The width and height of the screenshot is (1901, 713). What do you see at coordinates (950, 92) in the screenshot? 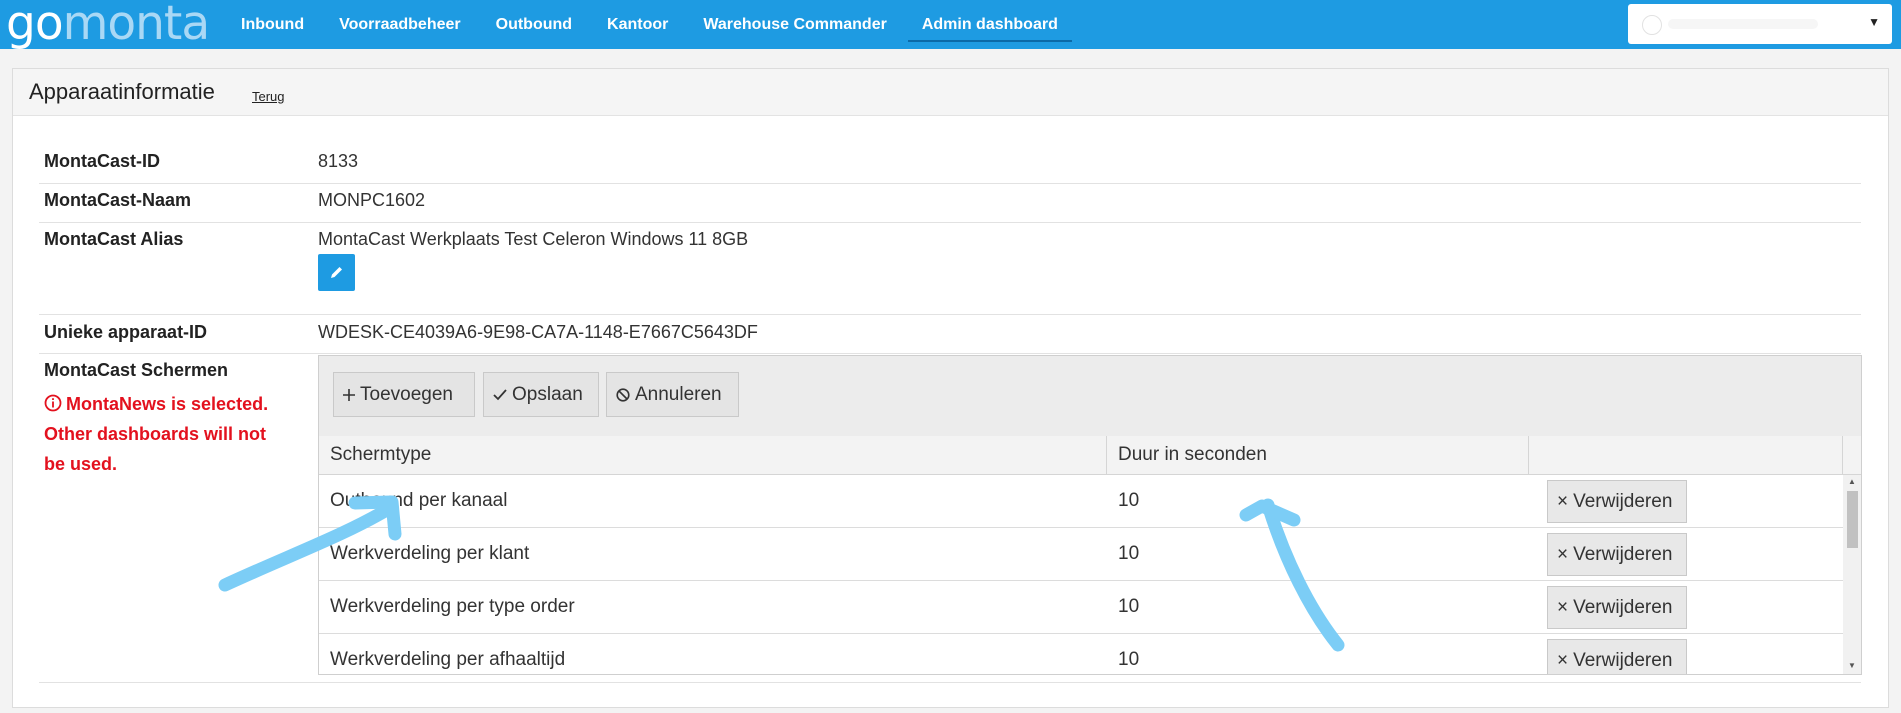
I see `panel-header: Apparaatinformatie Terug` at bounding box center [950, 92].